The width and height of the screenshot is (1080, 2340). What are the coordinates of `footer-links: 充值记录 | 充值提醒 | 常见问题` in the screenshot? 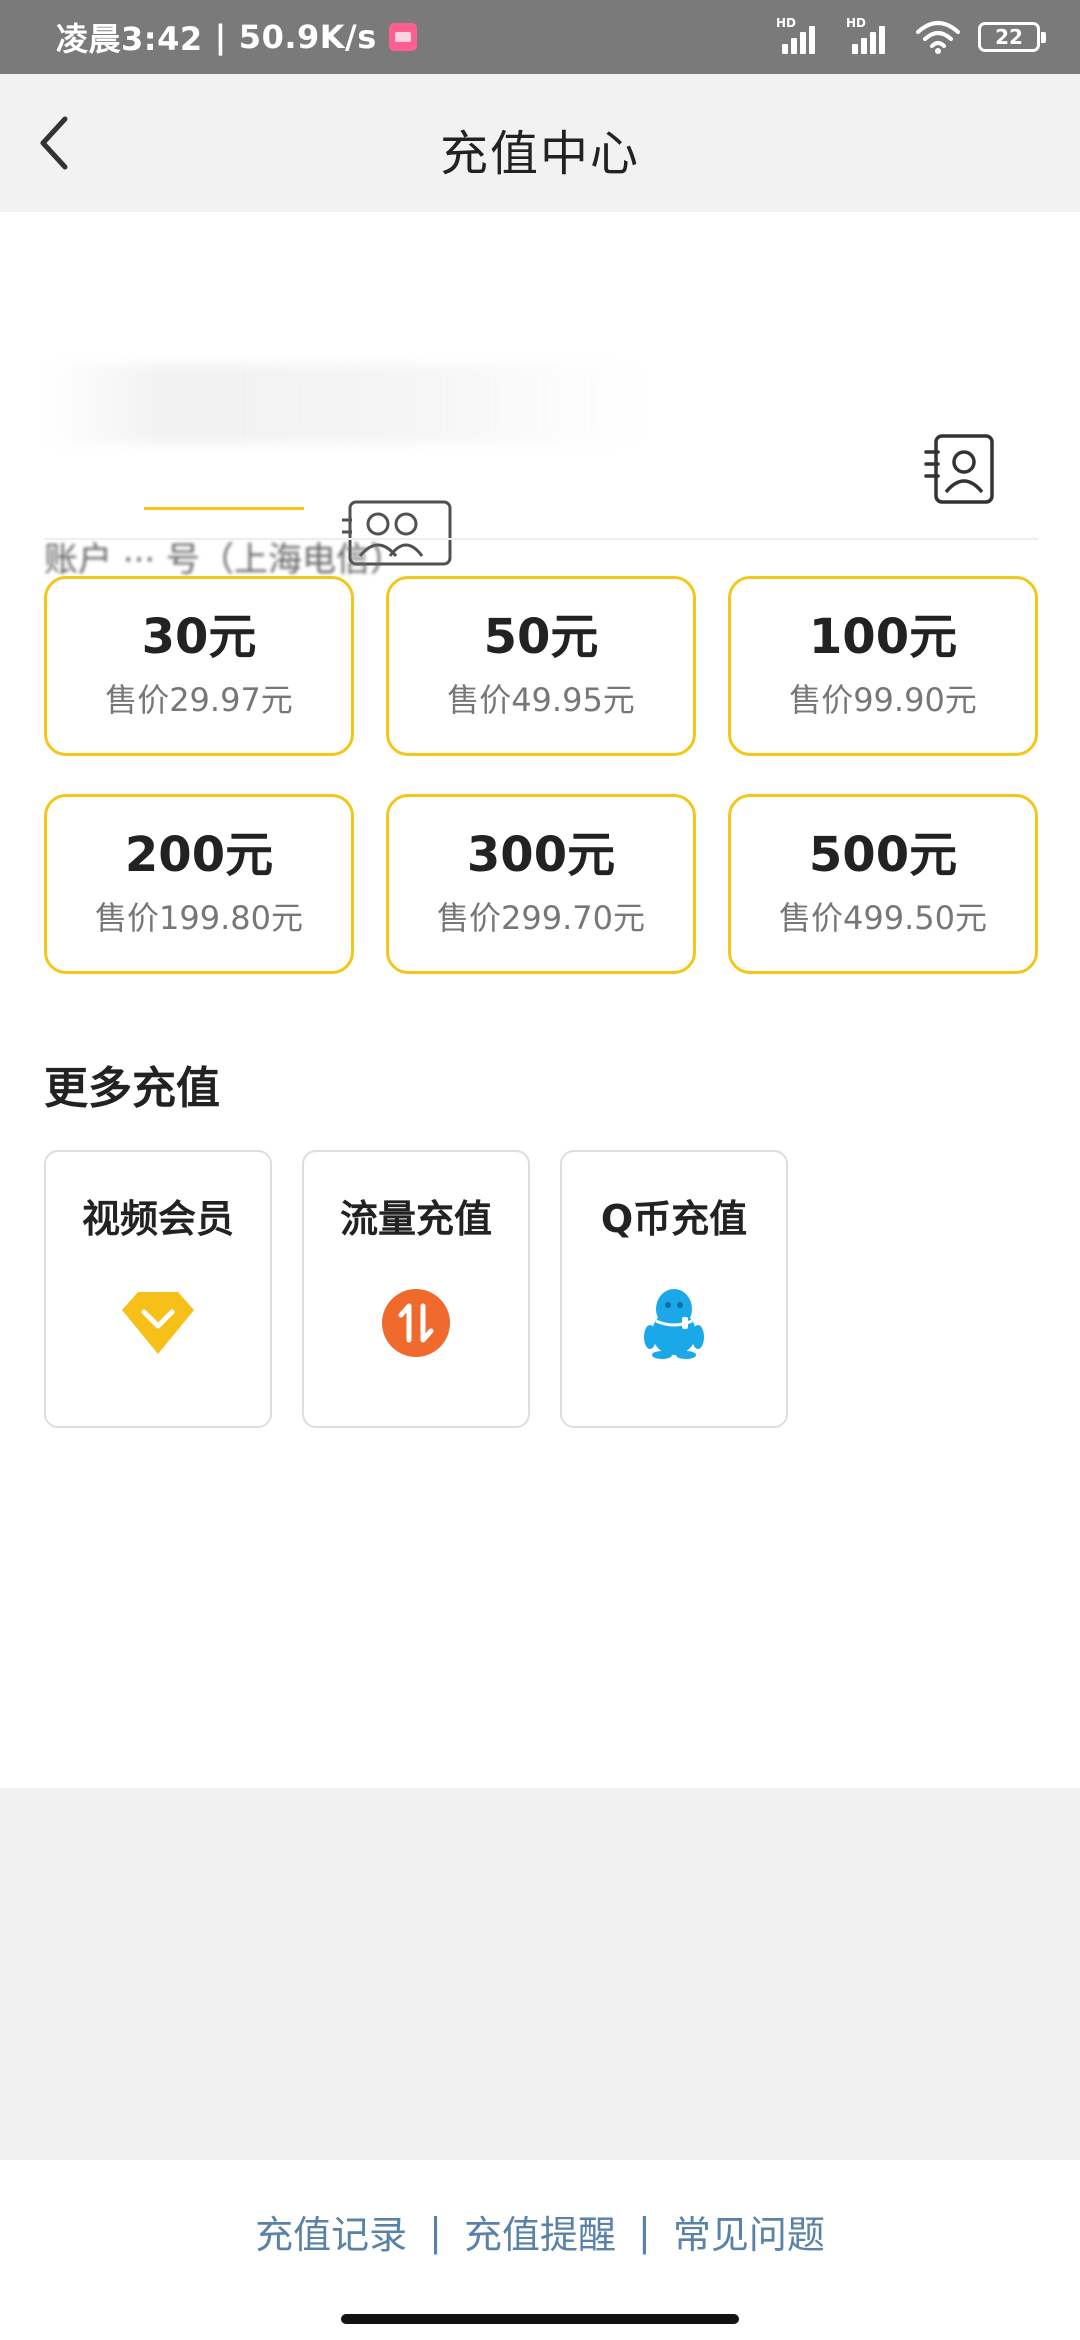 It's located at (540, 2231).